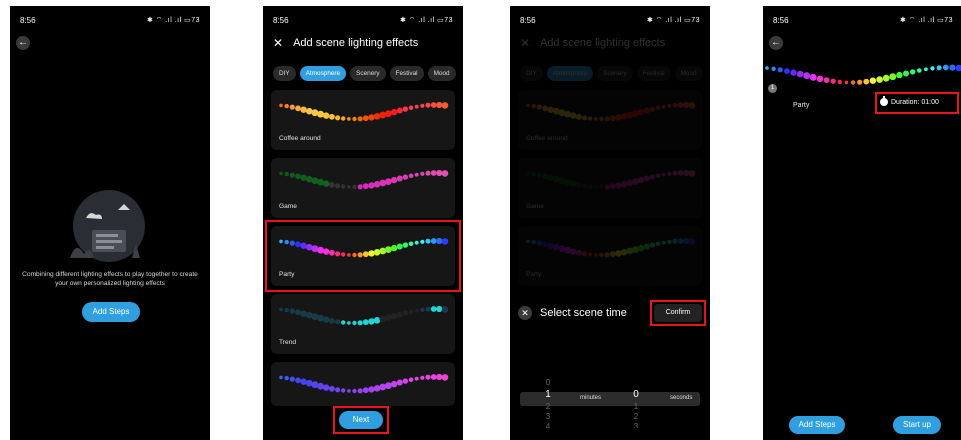  I want to click on effect-label: Trend, so click(287, 342).